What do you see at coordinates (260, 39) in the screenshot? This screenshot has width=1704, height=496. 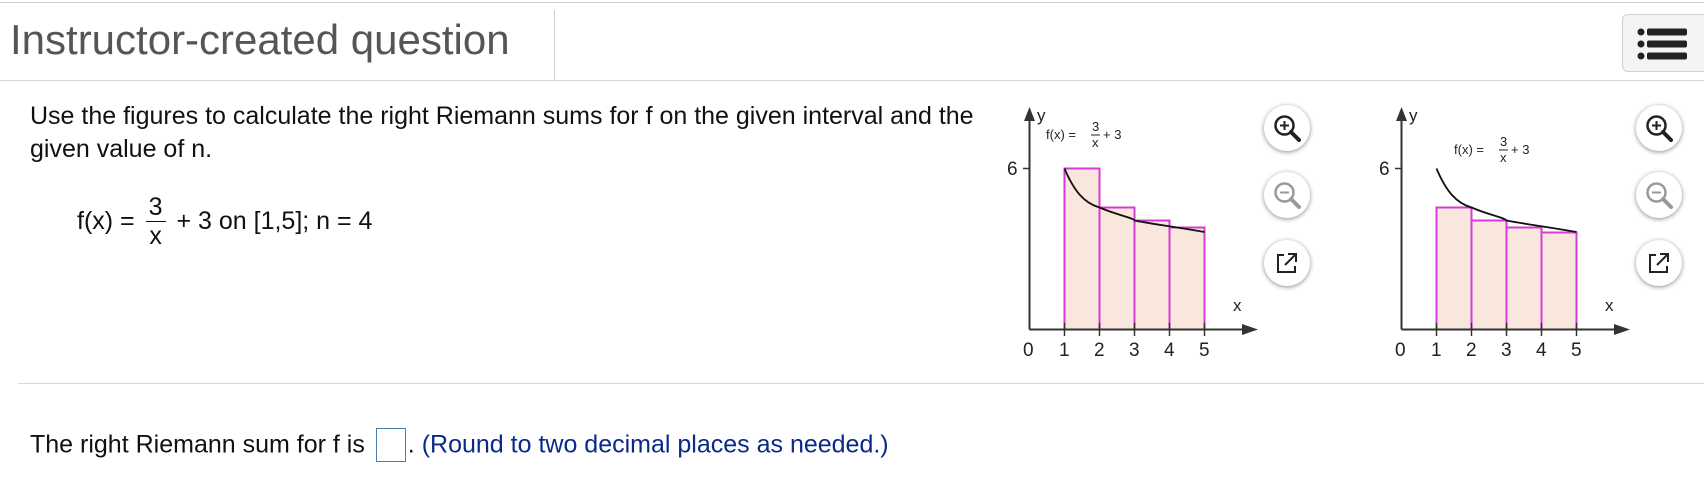 I see `page-title: Instructor-created question` at bounding box center [260, 39].